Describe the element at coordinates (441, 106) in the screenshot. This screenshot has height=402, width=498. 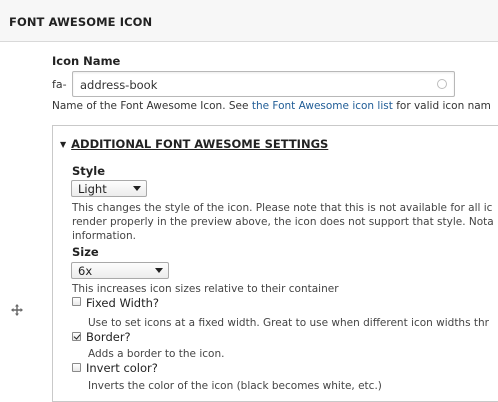
I see `description-text-end: for valid icon nam` at that location.